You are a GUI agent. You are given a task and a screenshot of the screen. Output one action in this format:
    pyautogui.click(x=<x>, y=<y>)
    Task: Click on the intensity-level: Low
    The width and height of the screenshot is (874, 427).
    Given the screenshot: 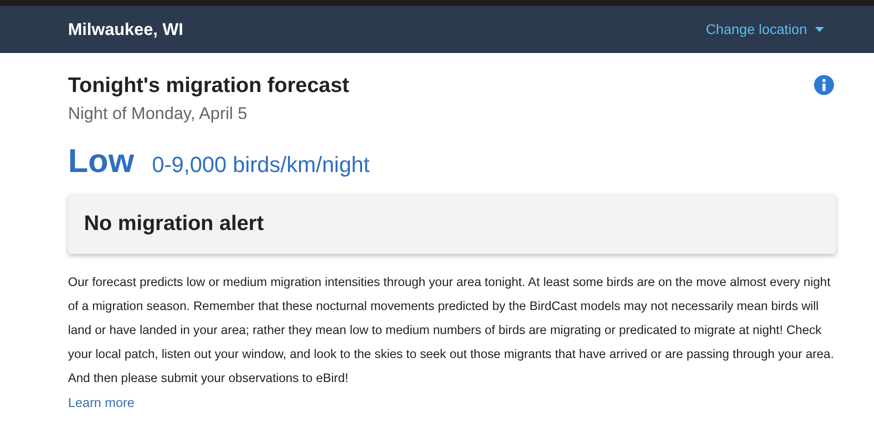 What is the action you would take?
    pyautogui.click(x=101, y=161)
    